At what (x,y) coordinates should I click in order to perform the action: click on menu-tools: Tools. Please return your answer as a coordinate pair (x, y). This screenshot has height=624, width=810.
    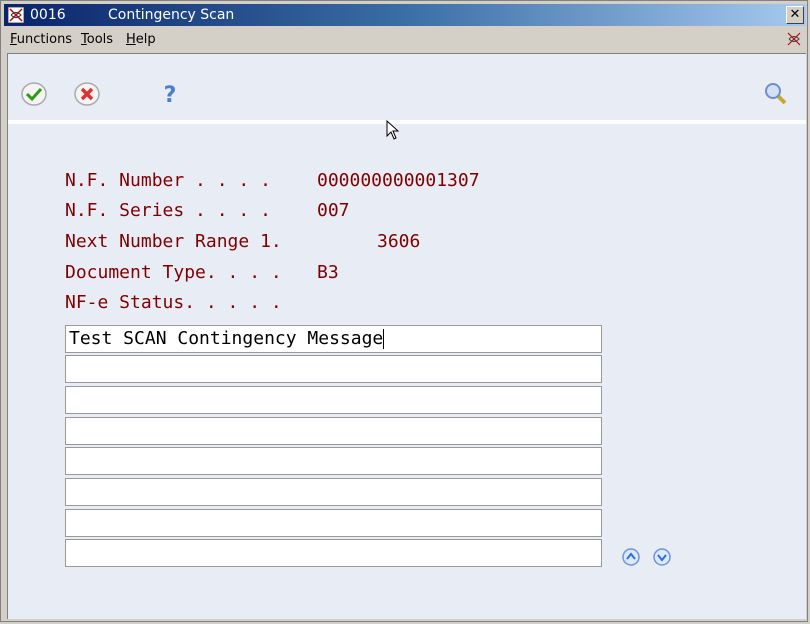
    Looking at the image, I should click on (97, 39).